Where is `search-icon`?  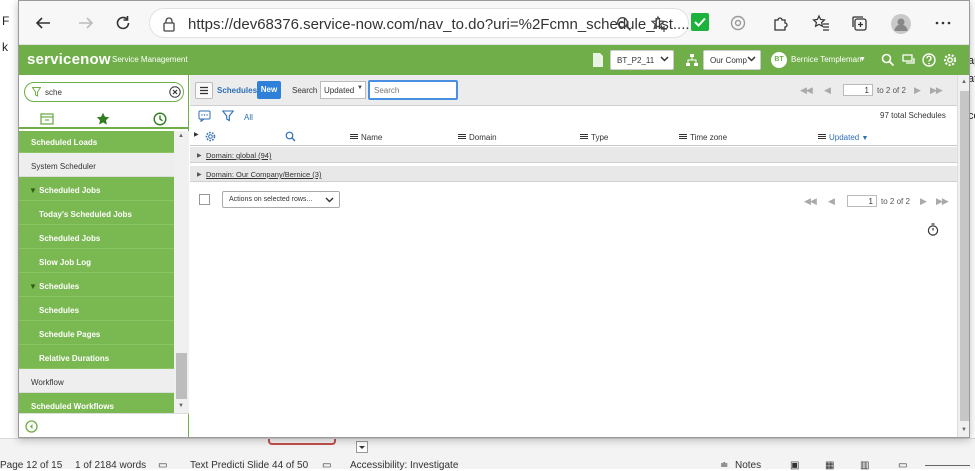 search-icon is located at coordinates (888, 60).